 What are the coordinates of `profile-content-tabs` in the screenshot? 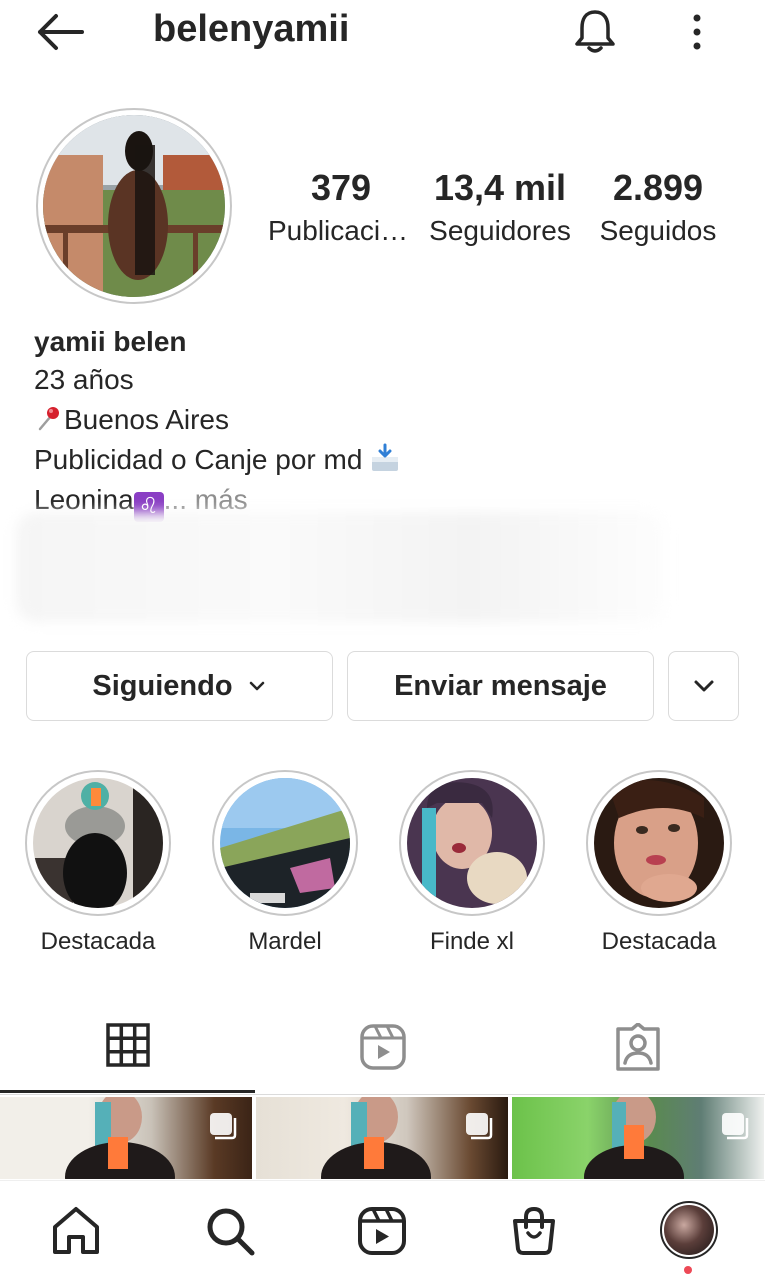 It's located at (382, 1047).